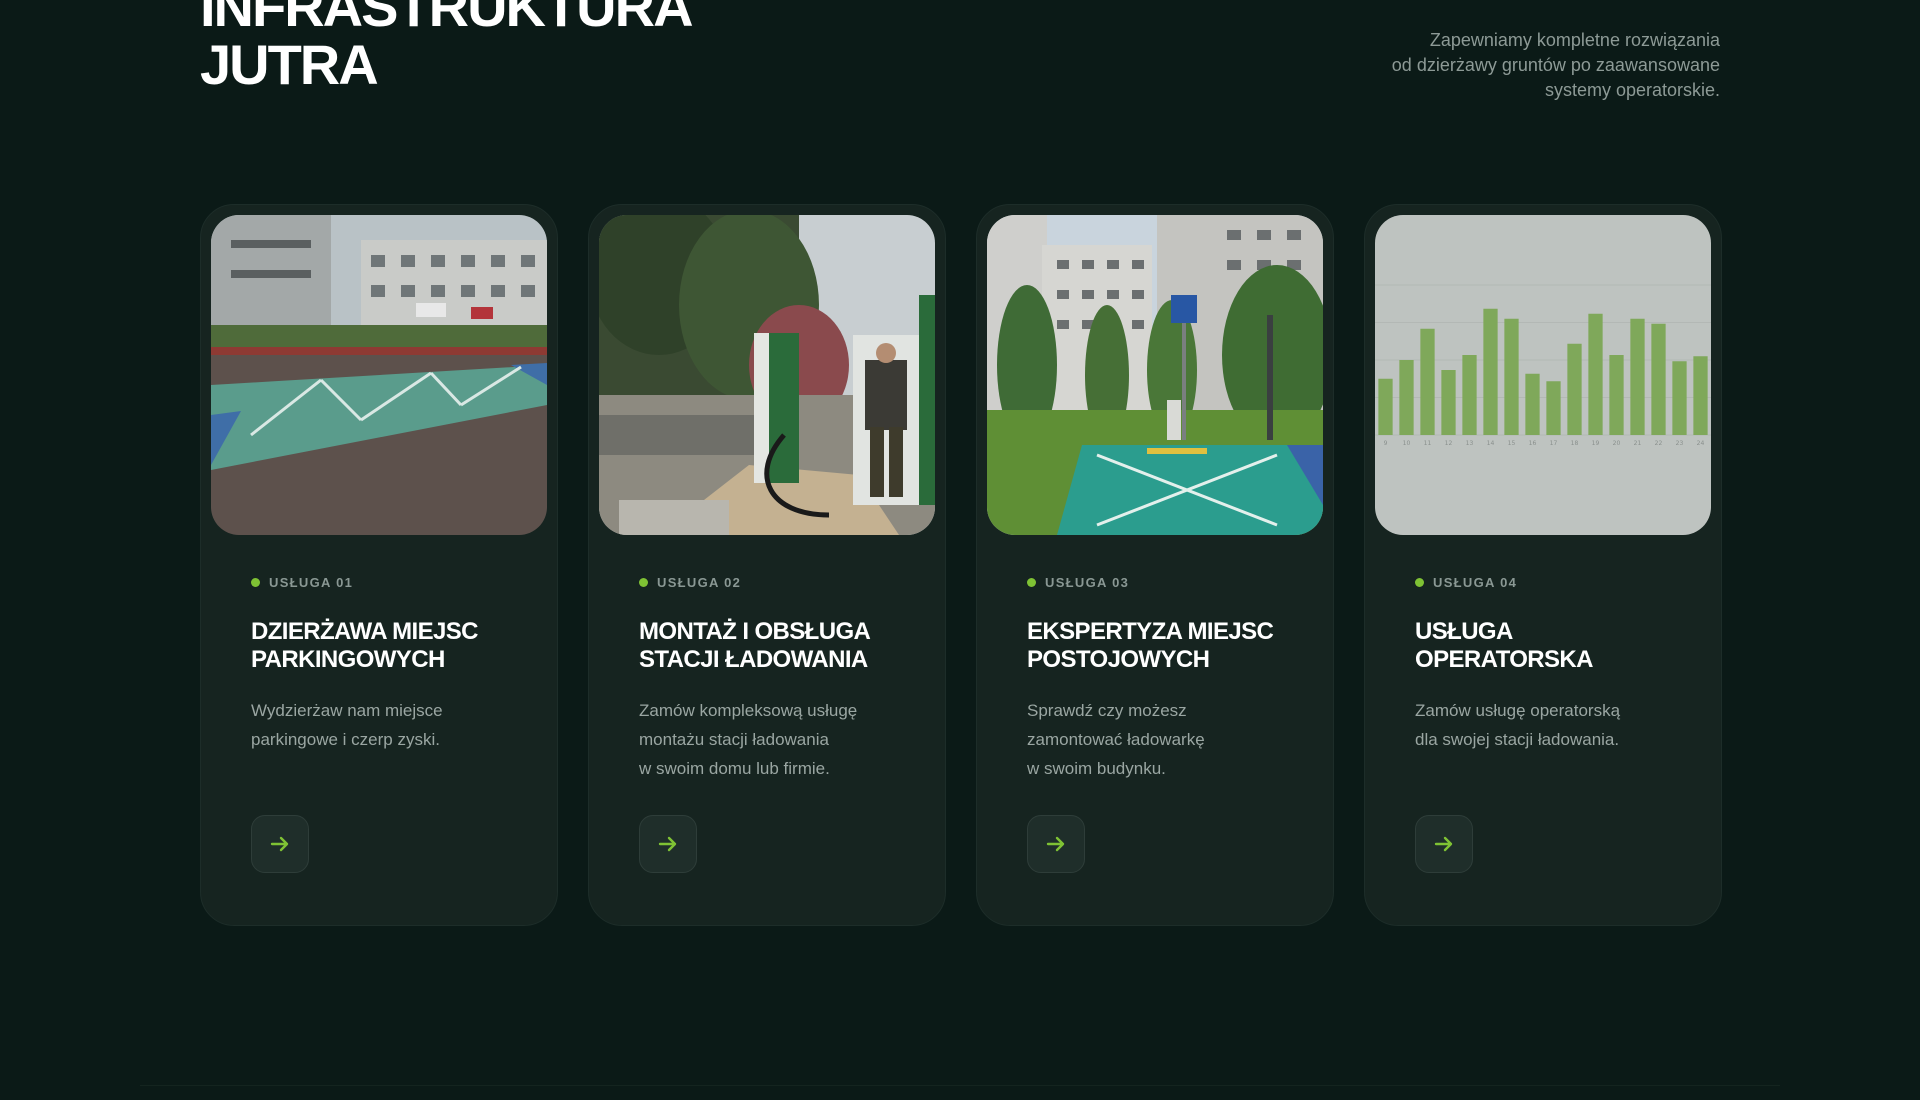 The height and width of the screenshot is (1100, 1920). I want to click on parking-lot-photo, so click(379, 375).